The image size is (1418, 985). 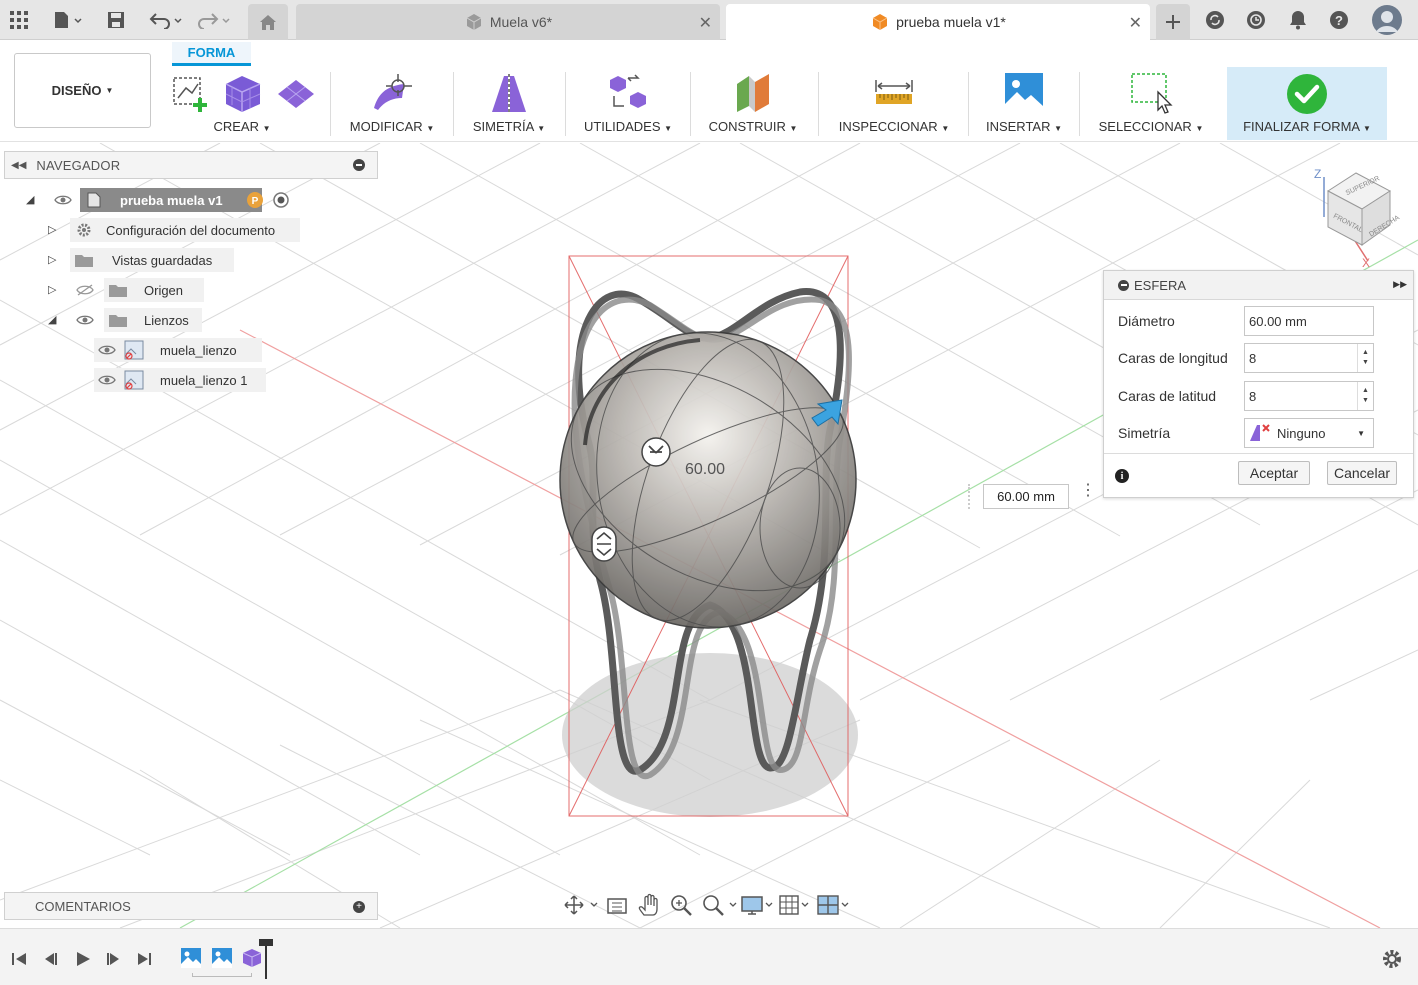 I want to click on folder-icon, so click(x=118, y=291).